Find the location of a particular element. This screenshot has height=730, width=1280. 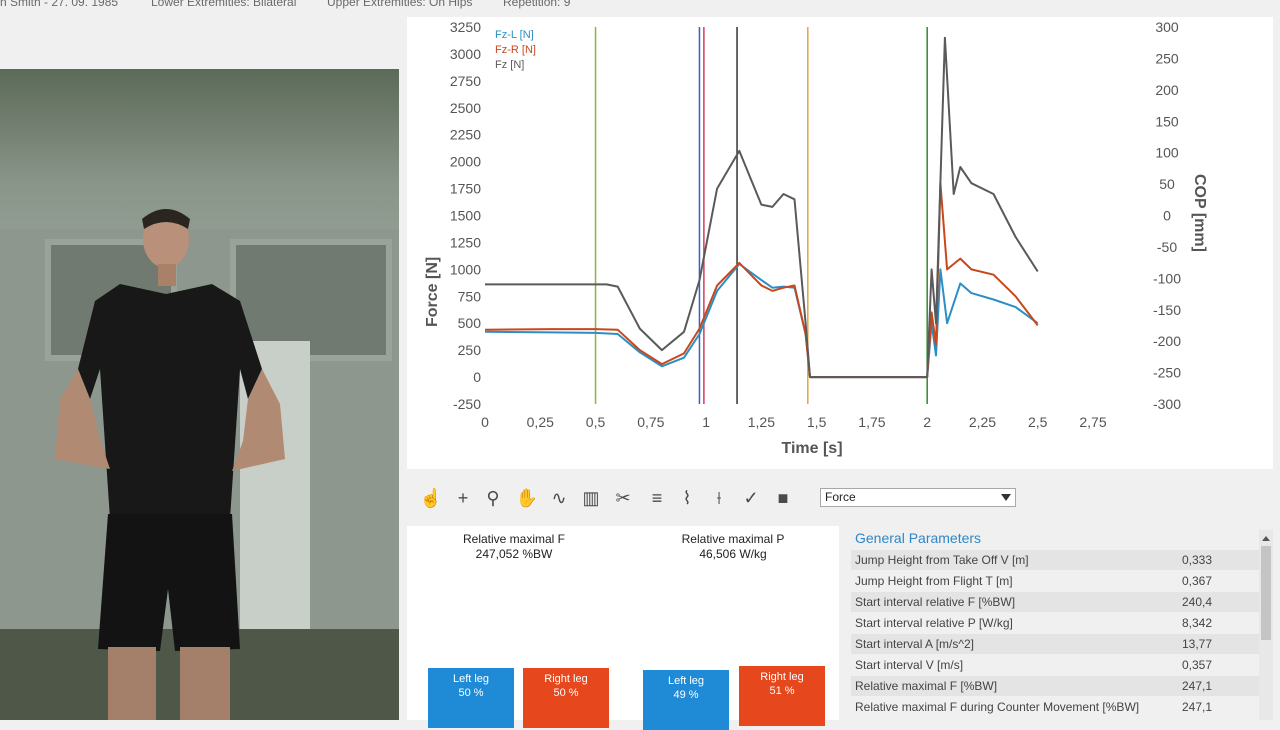

signal-icon: ⌇ is located at coordinates (687, 498).